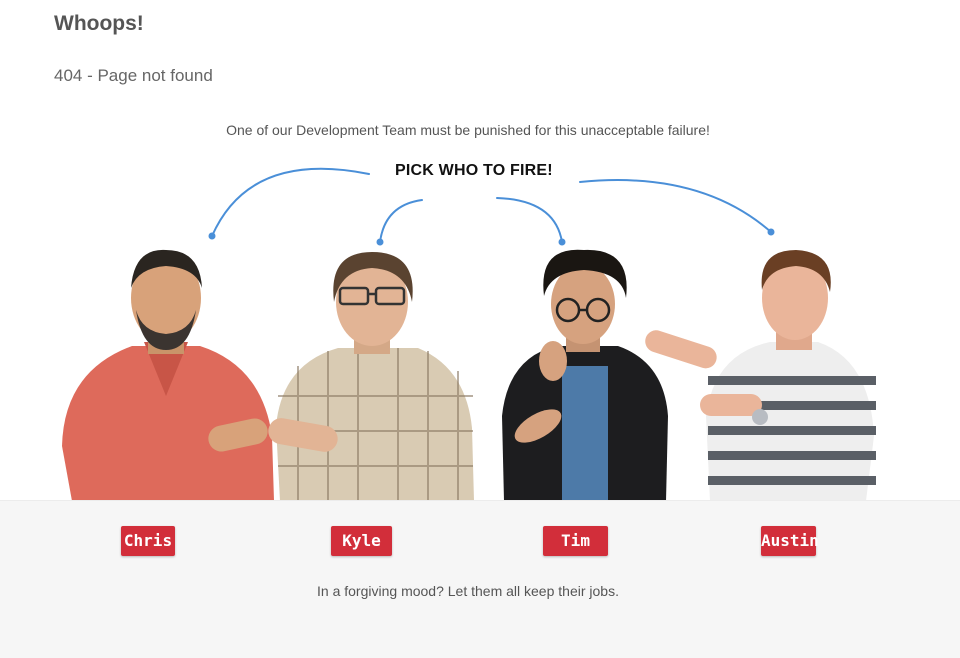  Describe the element at coordinates (562, 242) in the screenshot. I see `arc-dot-tim` at that location.